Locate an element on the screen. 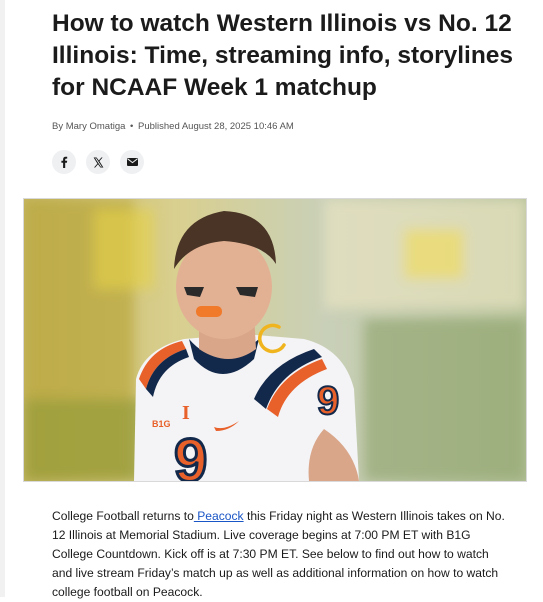  email-icon is located at coordinates (132, 162).